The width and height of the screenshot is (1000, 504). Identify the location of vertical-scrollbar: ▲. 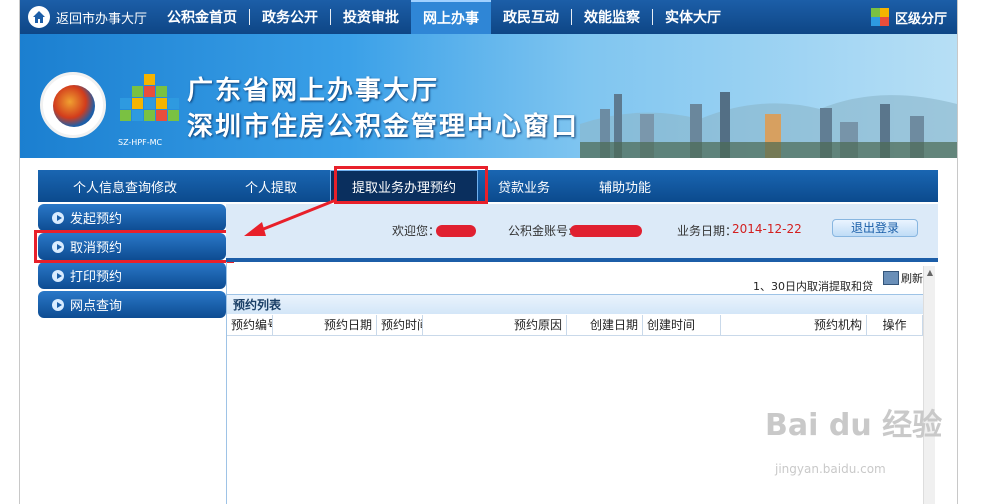
(929, 385).